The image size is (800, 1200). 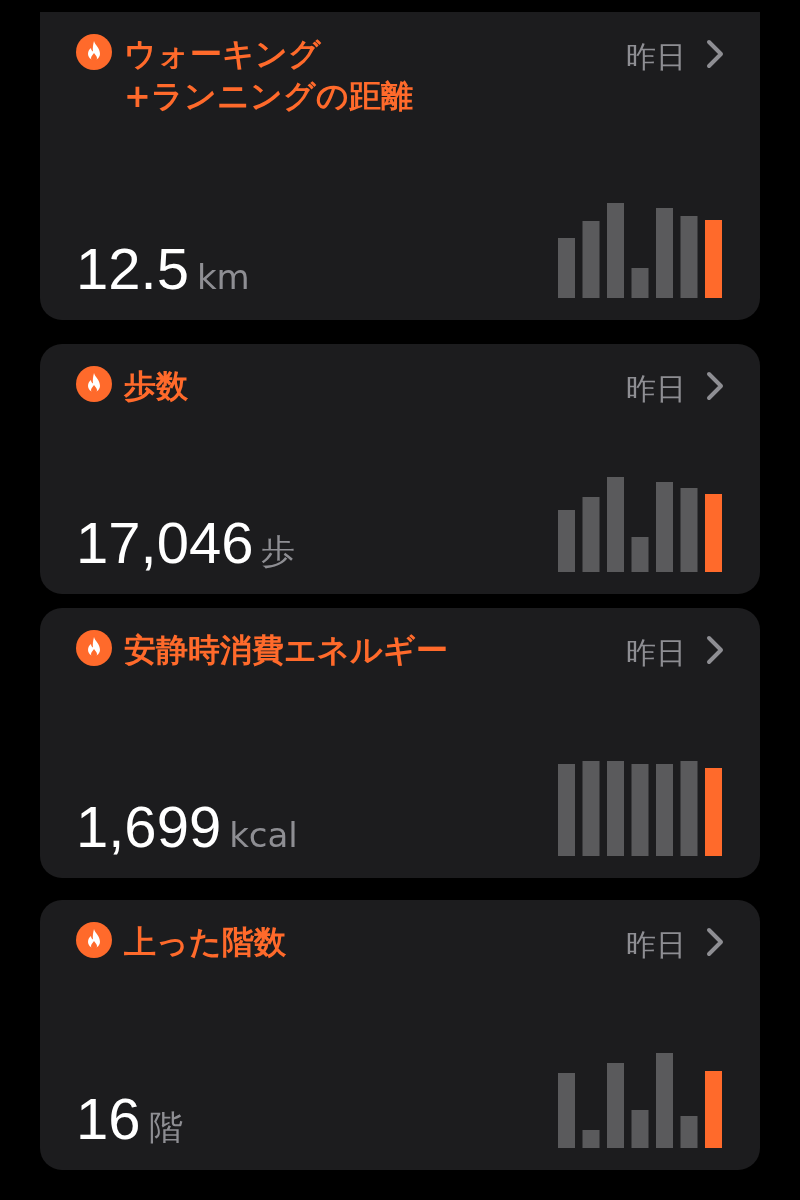 What do you see at coordinates (108, 1119) in the screenshot?
I see `metric-value: 16` at bounding box center [108, 1119].